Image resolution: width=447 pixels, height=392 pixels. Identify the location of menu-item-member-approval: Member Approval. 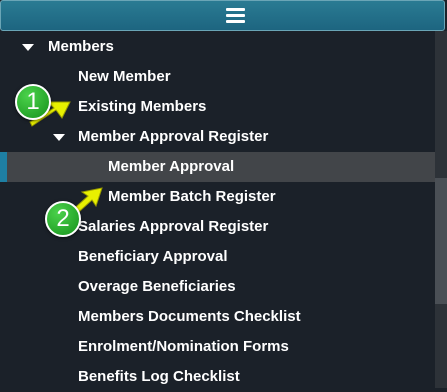
(217, 167).